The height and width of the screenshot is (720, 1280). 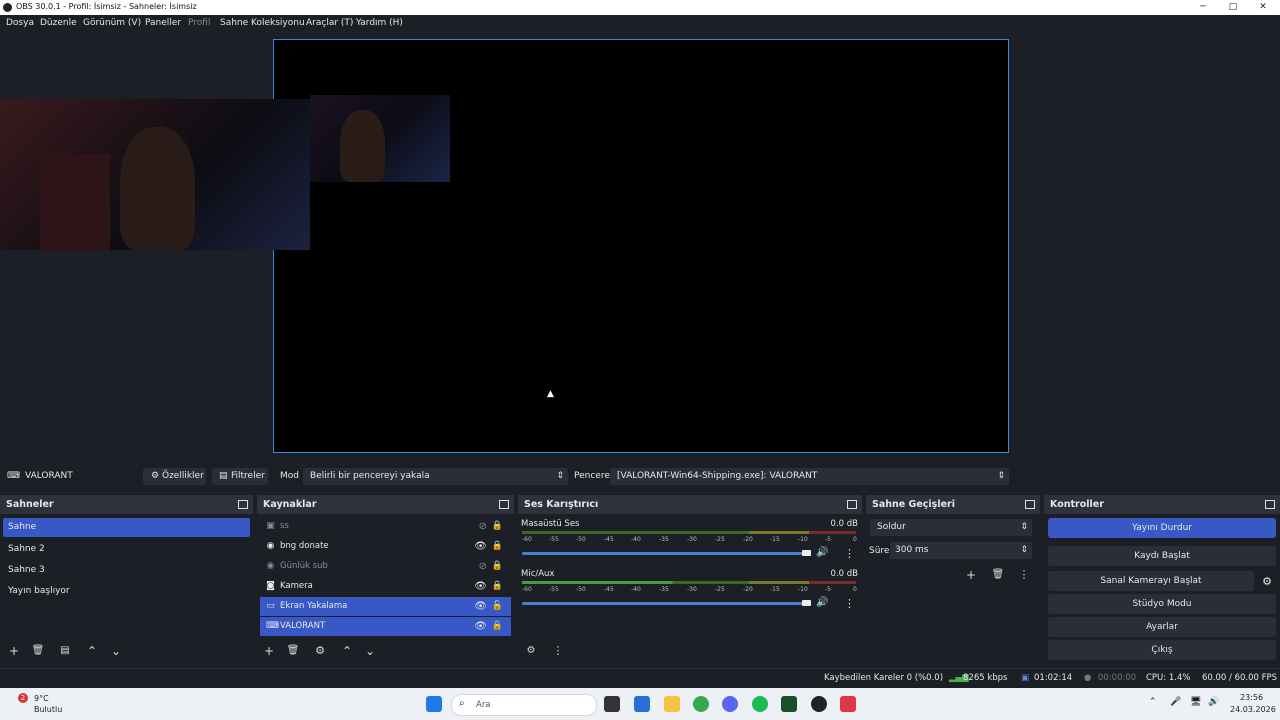 What do you see at coordinates (1151, 581) in the screenshot?
I see `virtual-camera-button: Sanal Kamerayı Başlat` at bounding box center [1151, 581].